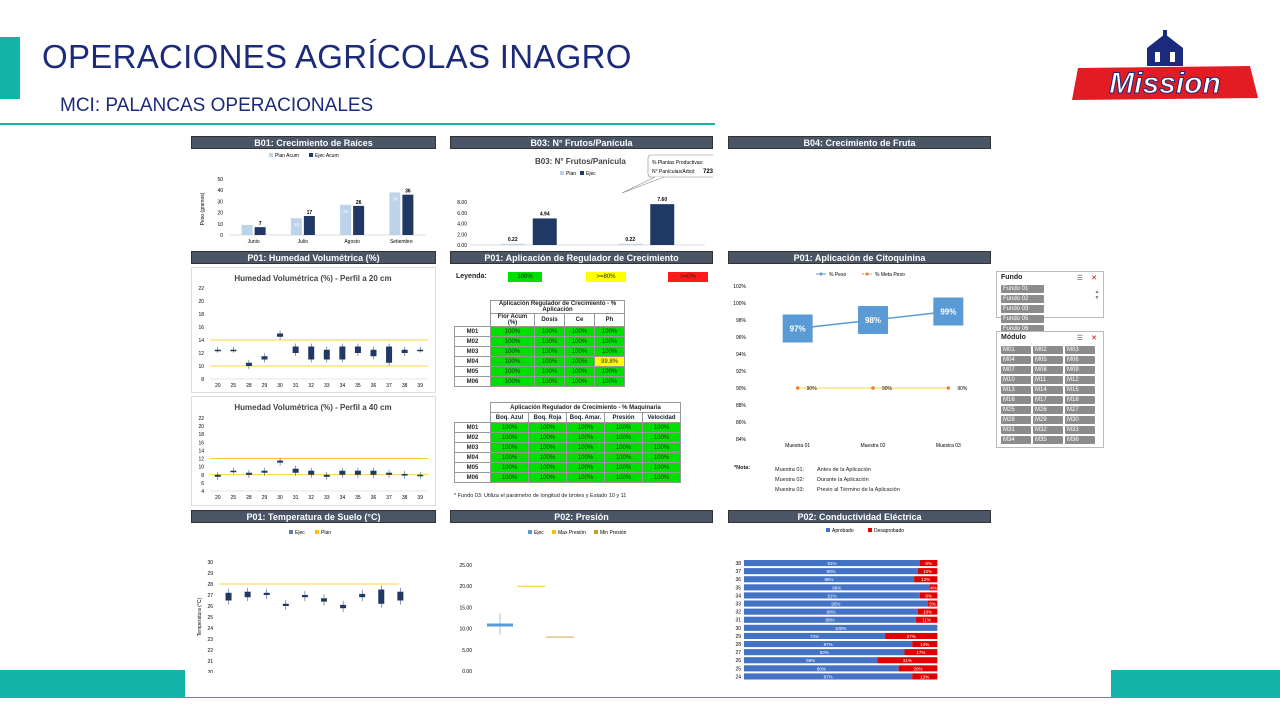  What do you see at coordinates (1080, 380) in the screenshot?
I see `slicer-chip: M12` at bounding box center [1080, 380].